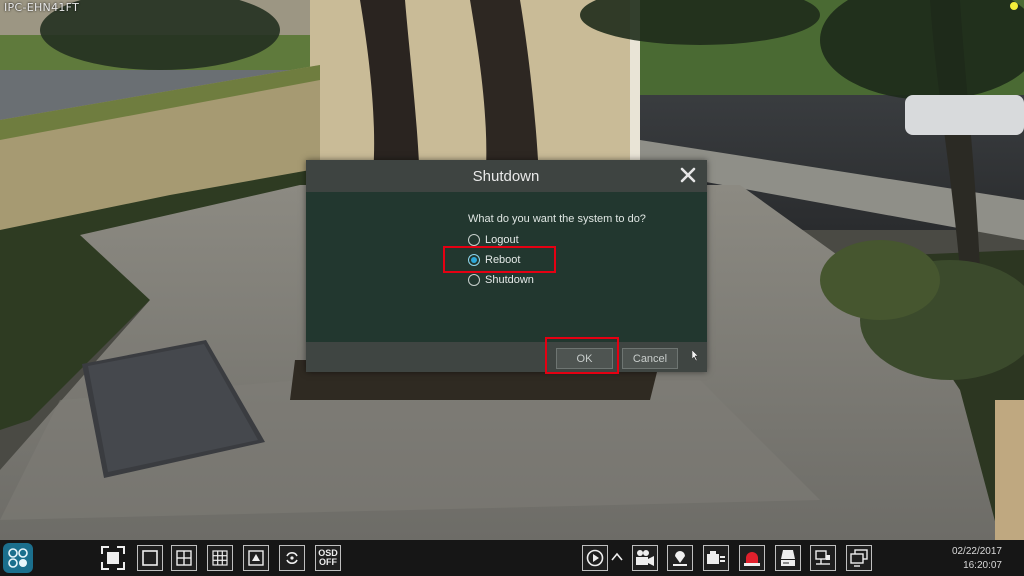 The image size is (1024, 576). Describe the element at coordinates (512, 558) in the screenshot. I see `taskbar: OSD OFF 02/22/2017 16:20:07` at that location.